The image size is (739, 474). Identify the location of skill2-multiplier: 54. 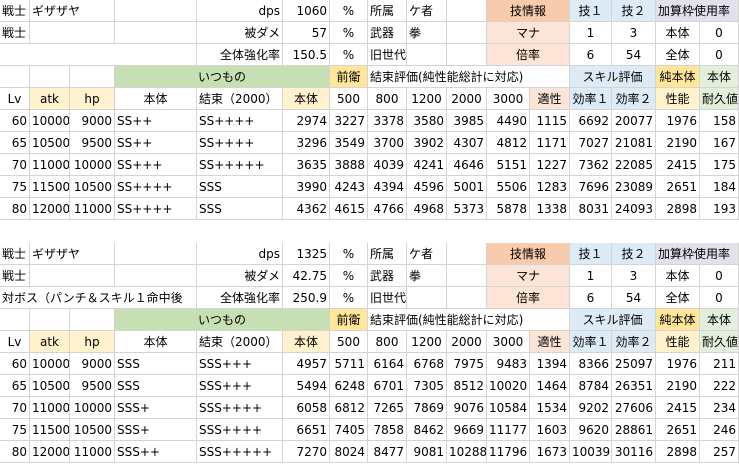
(634, 298).